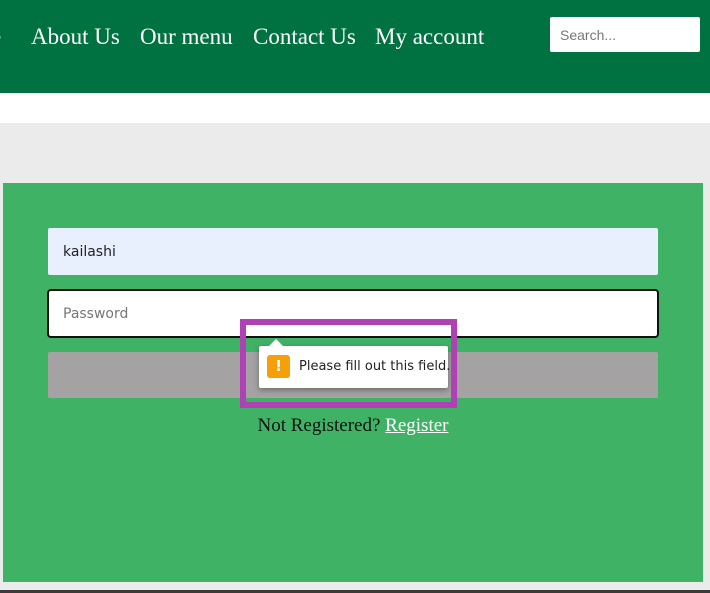  I want to click on nav-about-us-link: About Us, so click(75, 37).